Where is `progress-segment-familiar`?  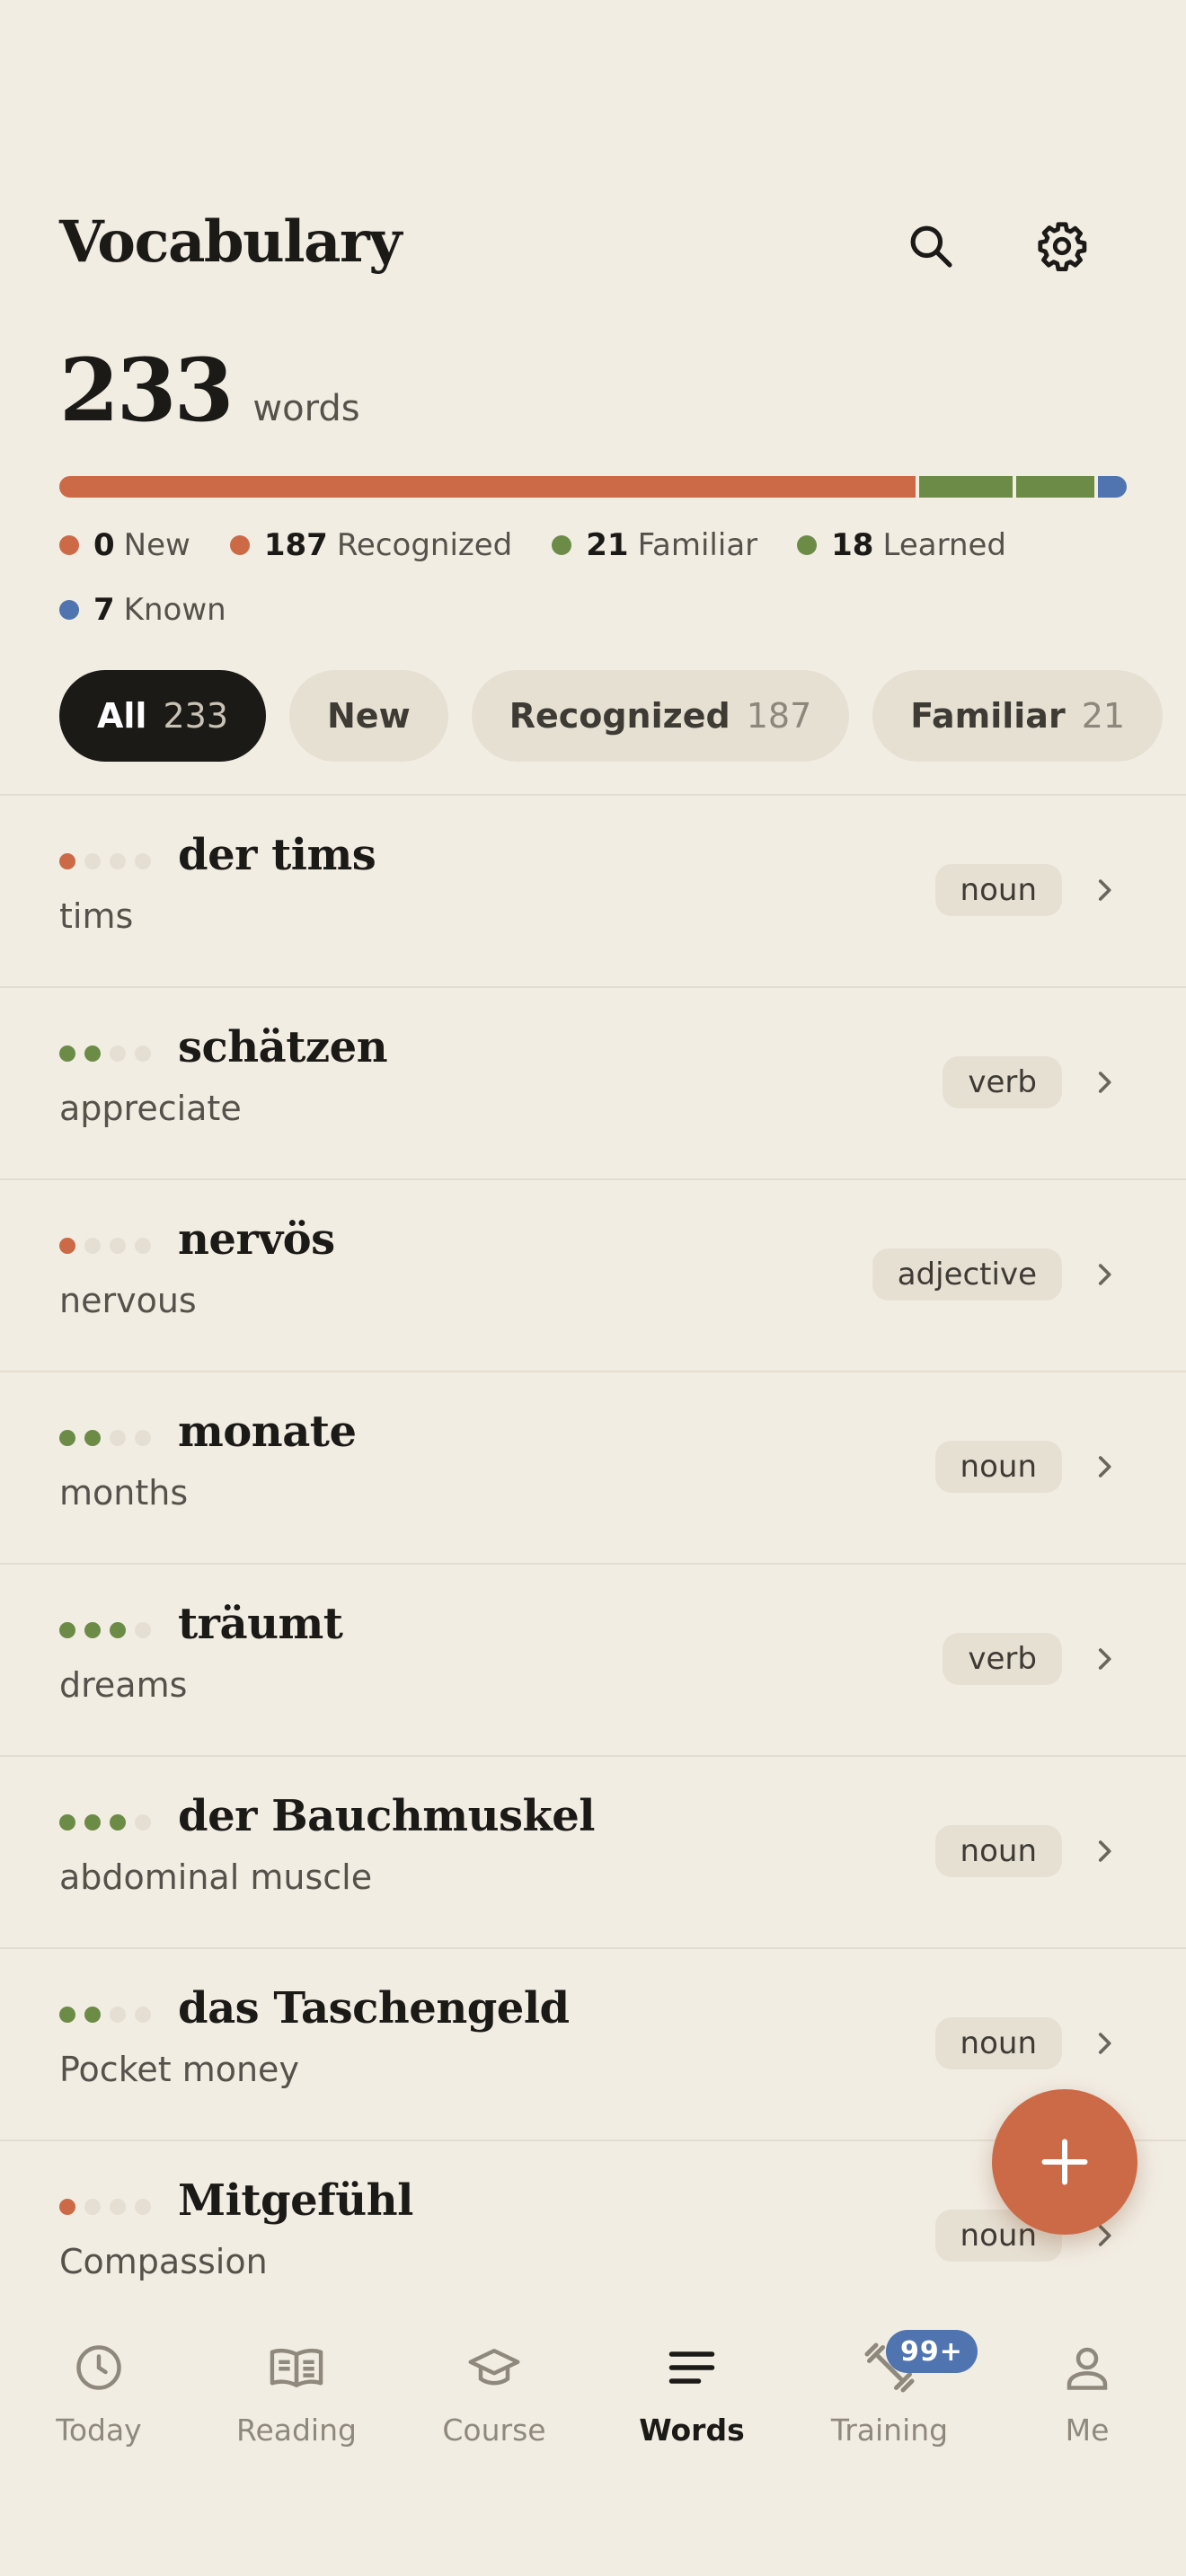 progress-segment-familiar is located at coordinates (964, 487).